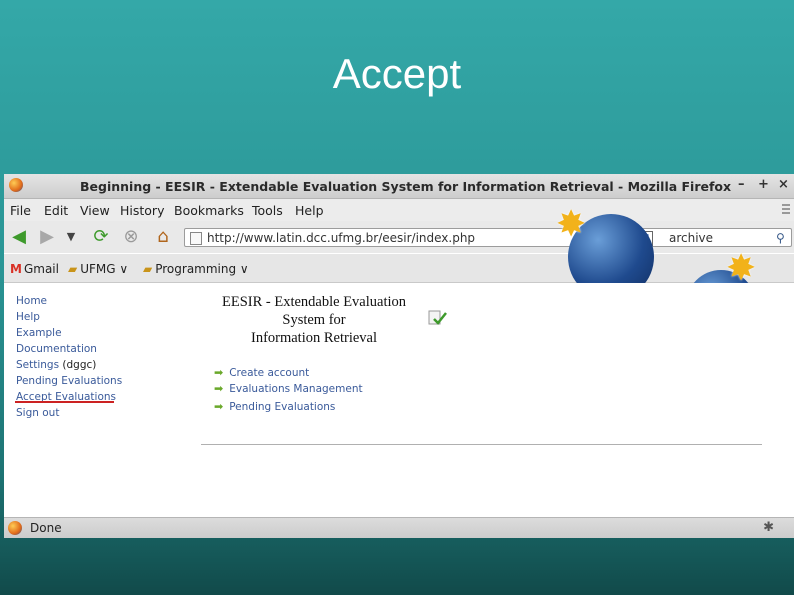 This screenshot has width=794, height=595. What do you see at coordinates (399, 268) in the screenshot?
I see `bookmarks-toolbar: M Gmail ▰ UFMG ∨ ▰ Programming ∨` at bounding box center [399, 268].